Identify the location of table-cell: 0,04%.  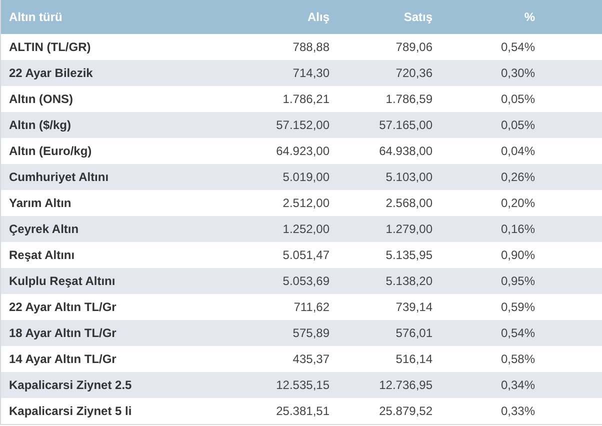
(521, 151).